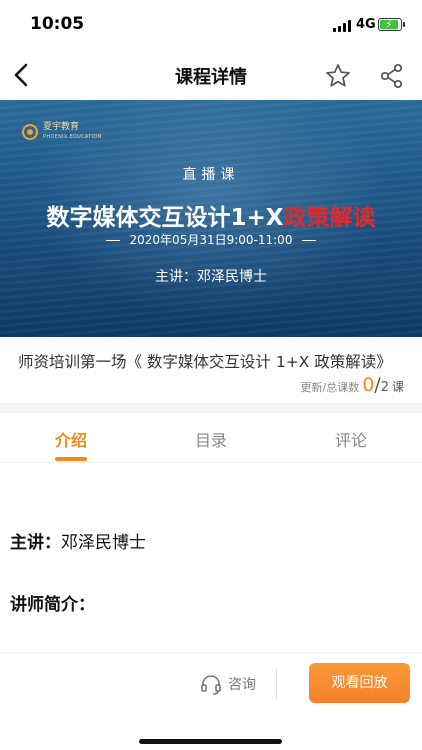  I want to click on battery-cap, so click(404, 24).